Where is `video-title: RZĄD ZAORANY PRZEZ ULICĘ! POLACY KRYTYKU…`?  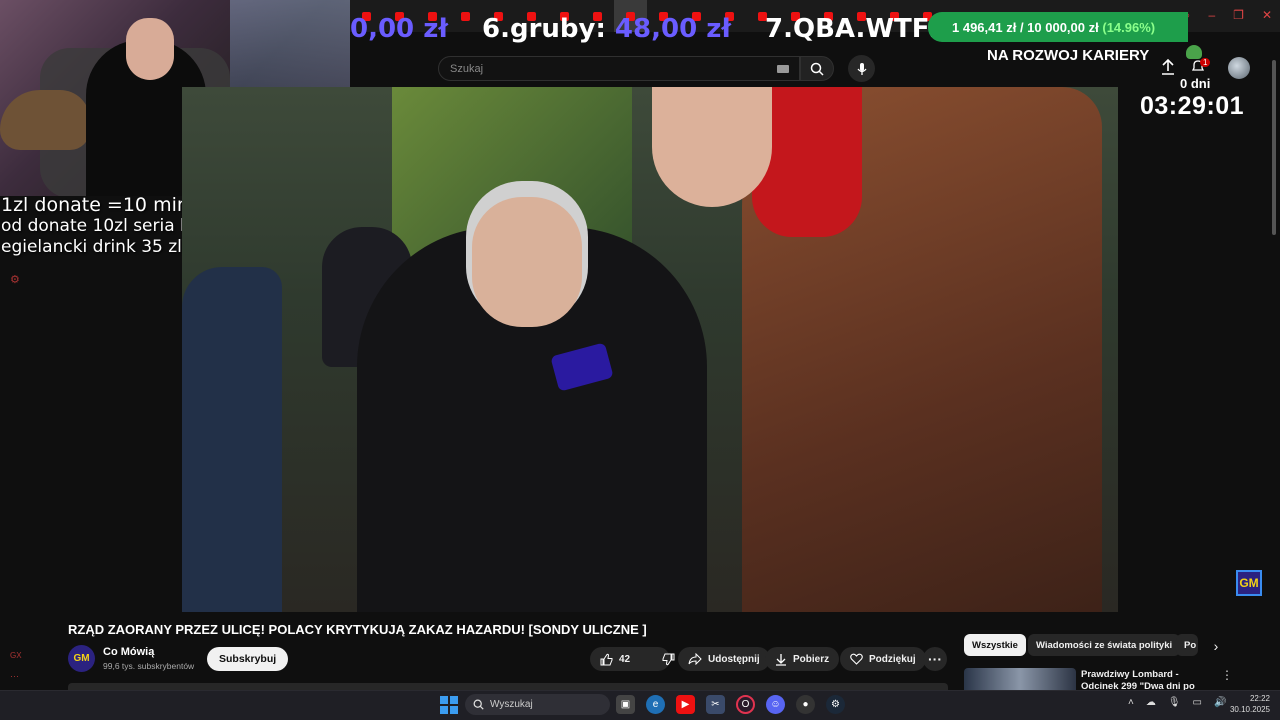
video-title: RZĄD ZAORANY PRZEZ ULICĘ! POLACY KRYTYKU… is located at coordinates (357, 629).